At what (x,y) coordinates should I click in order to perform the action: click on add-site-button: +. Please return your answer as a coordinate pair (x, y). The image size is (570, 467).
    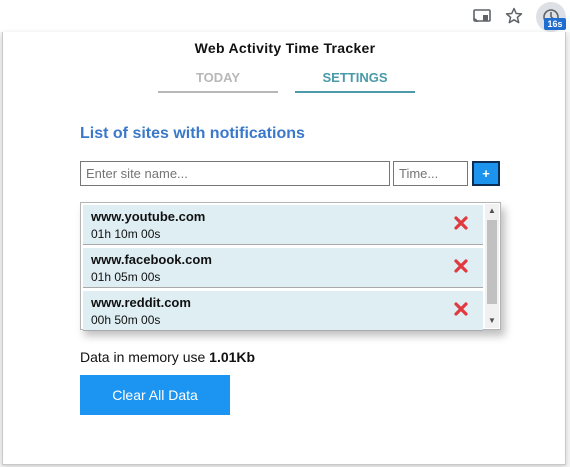
    Looking at the image, I should click on (486, 173).